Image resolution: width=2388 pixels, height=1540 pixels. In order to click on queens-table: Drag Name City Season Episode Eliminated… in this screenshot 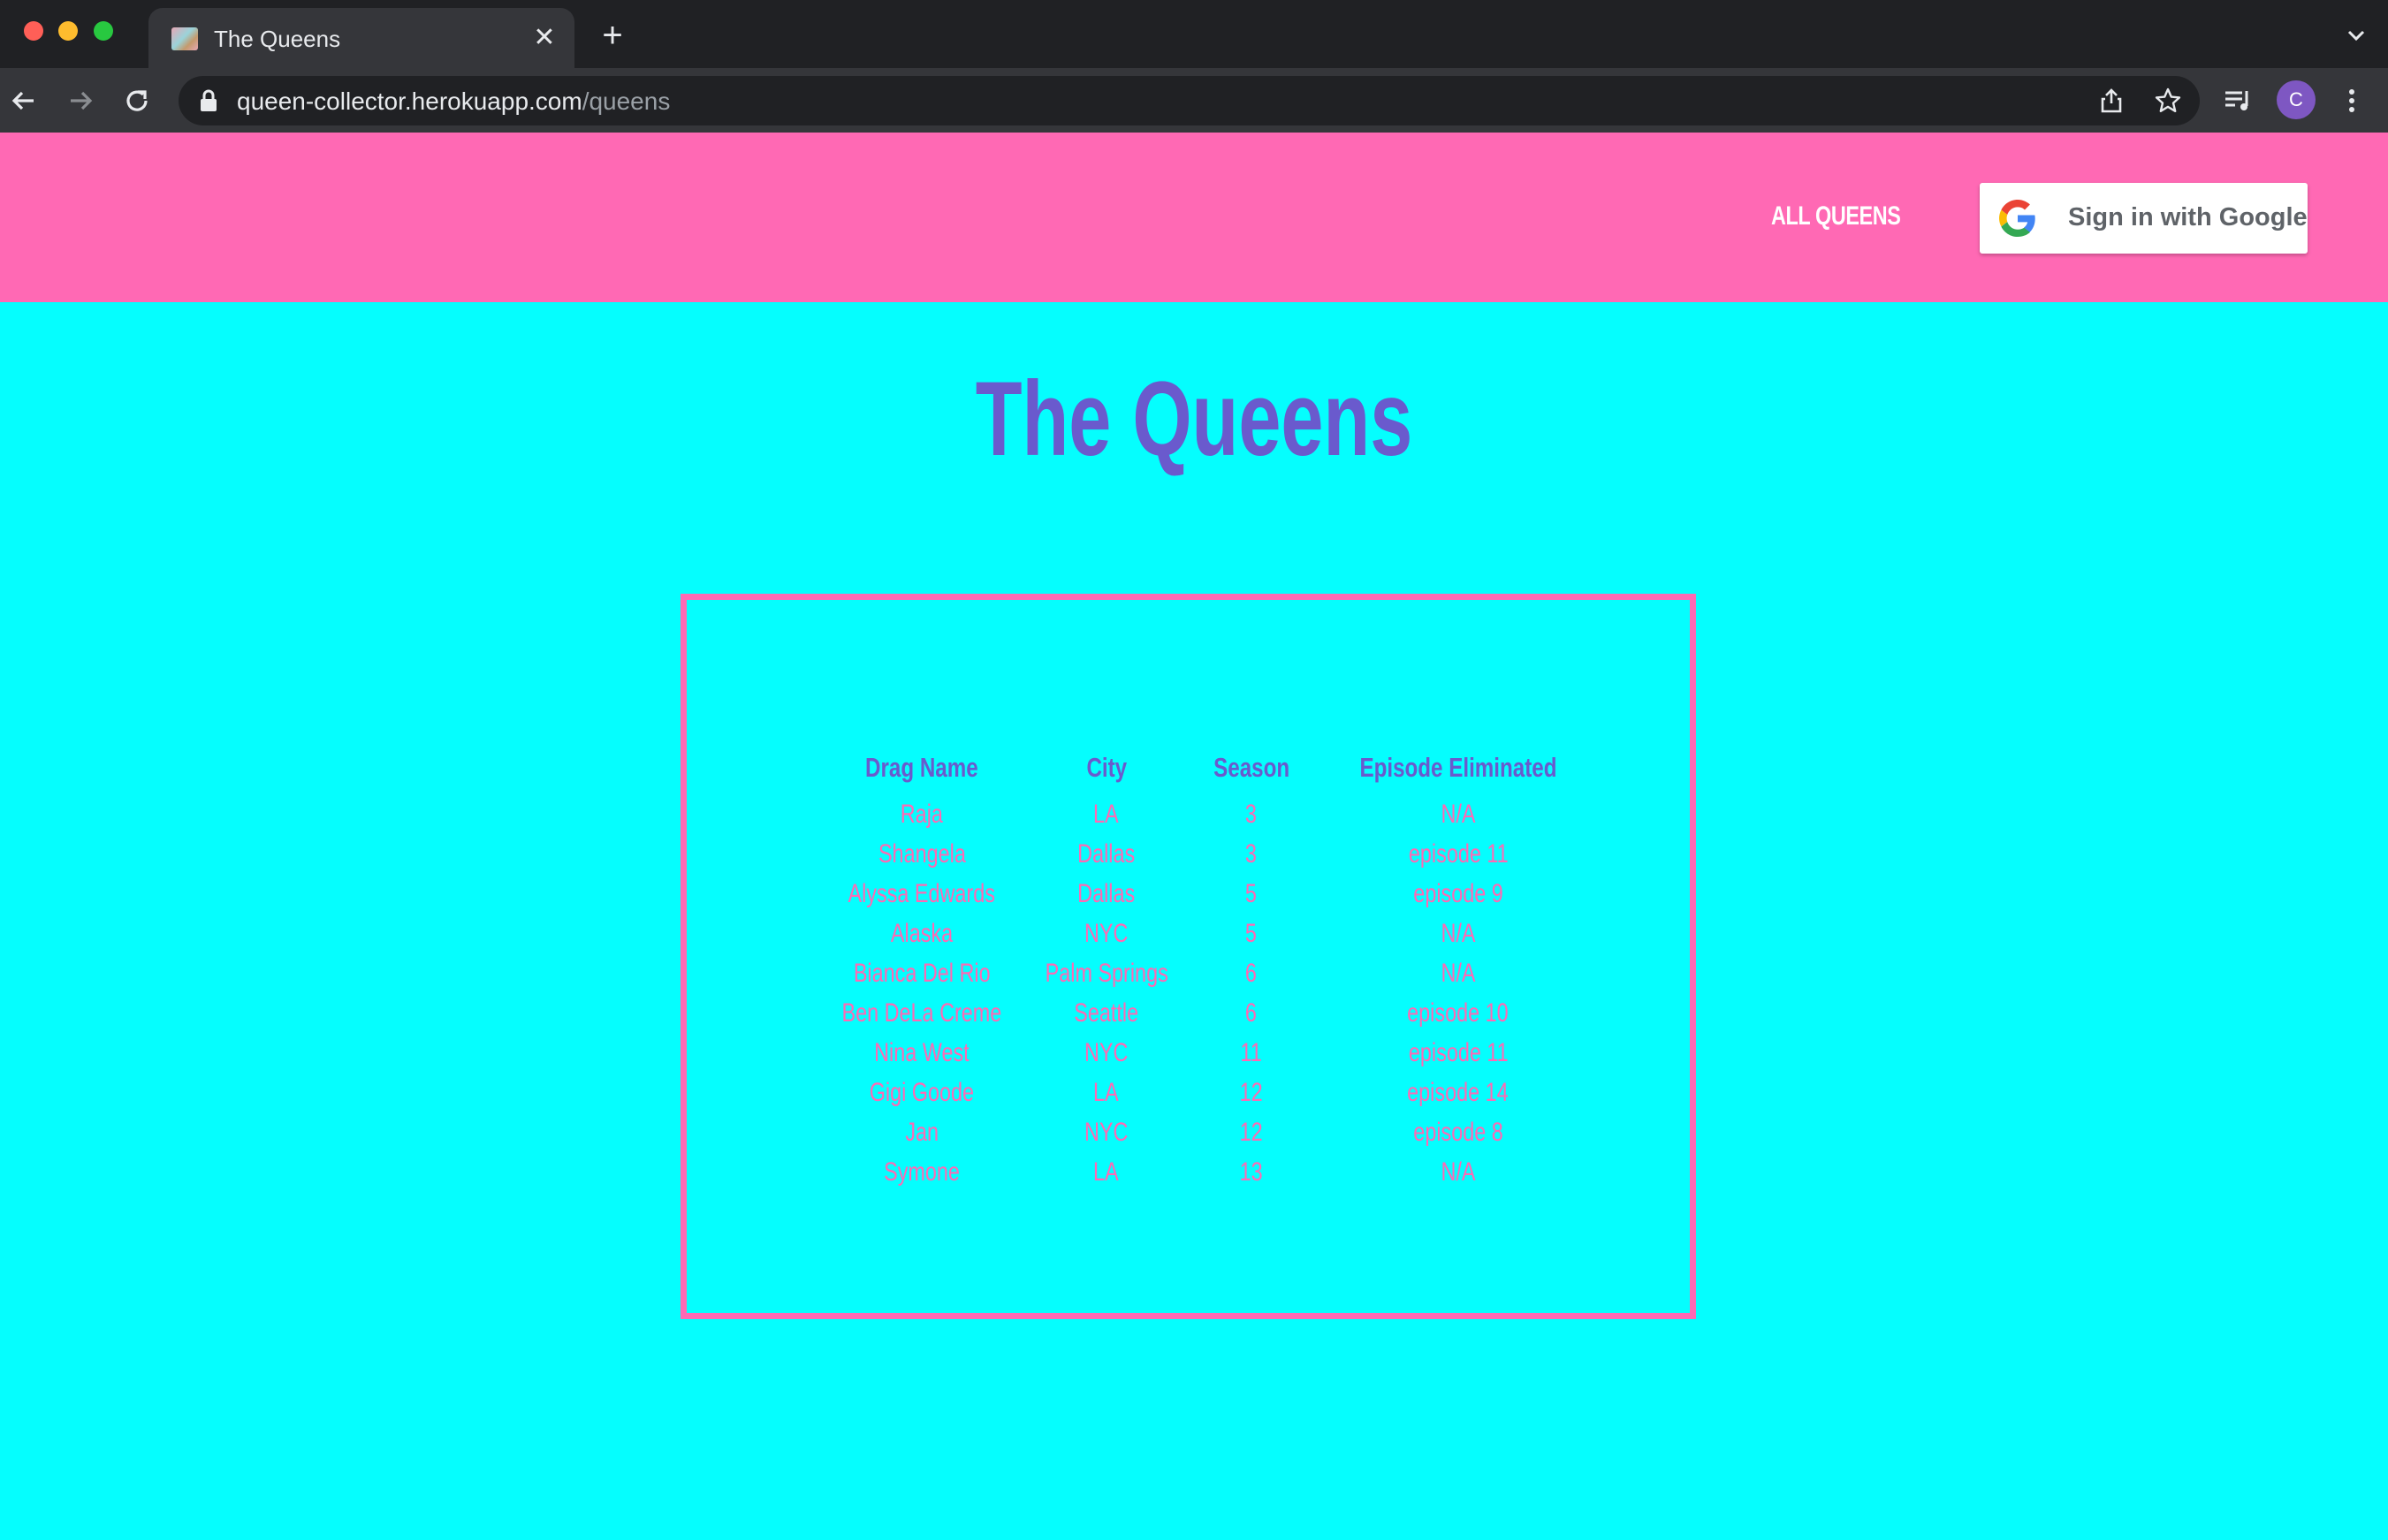, I will do `click(1210, 966)`.